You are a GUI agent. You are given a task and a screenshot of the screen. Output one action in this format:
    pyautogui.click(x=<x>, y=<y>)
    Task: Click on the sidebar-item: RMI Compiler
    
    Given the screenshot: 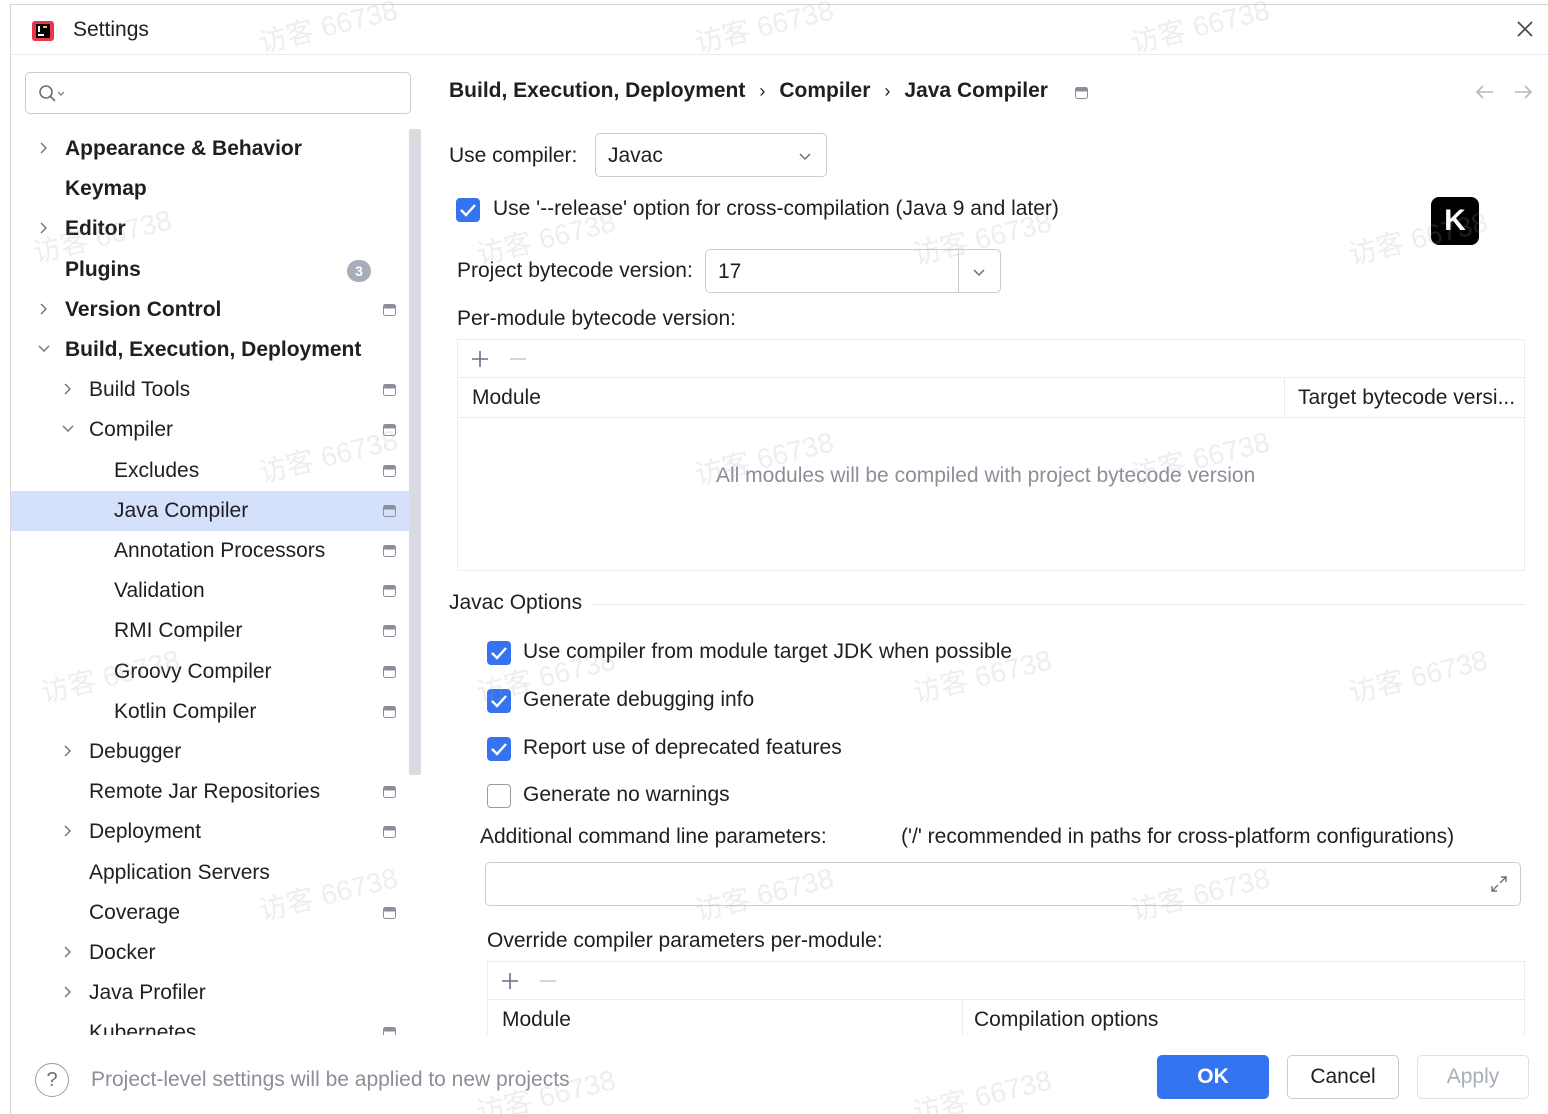 What is the action you would take?
    pyautogui.click(x=216, y=631)
    